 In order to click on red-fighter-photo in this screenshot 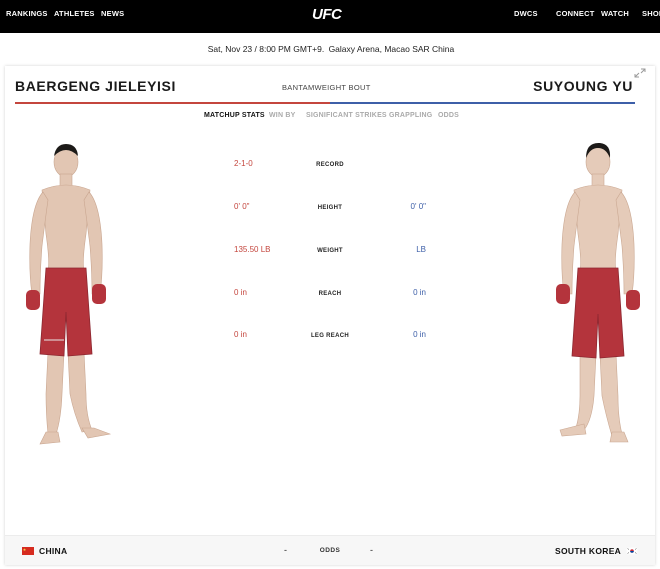, I will do `click(66, 293)`.